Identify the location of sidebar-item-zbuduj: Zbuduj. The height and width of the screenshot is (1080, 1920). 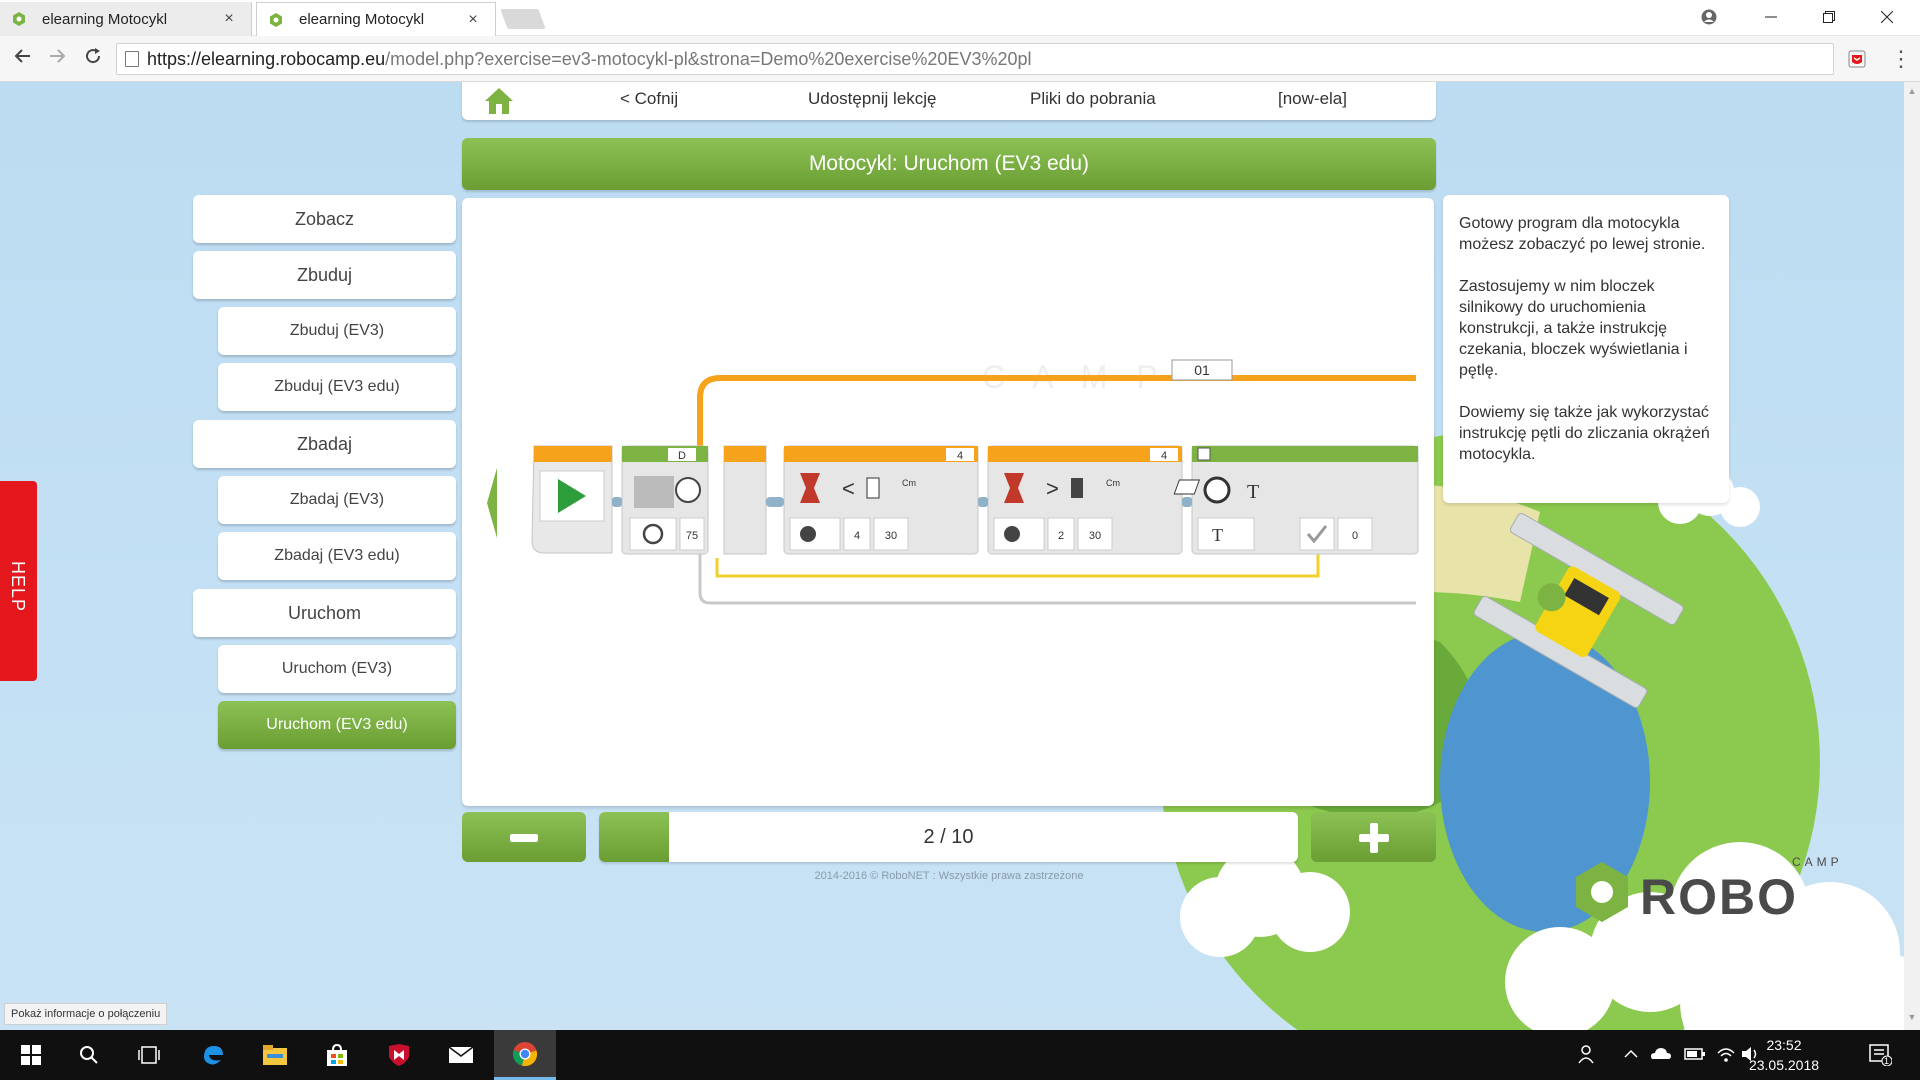
(324, 275).